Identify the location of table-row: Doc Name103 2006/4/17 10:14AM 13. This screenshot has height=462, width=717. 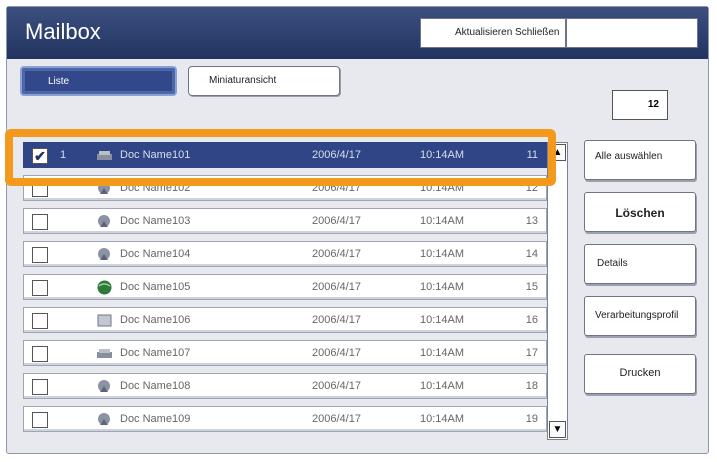
(285, 221).